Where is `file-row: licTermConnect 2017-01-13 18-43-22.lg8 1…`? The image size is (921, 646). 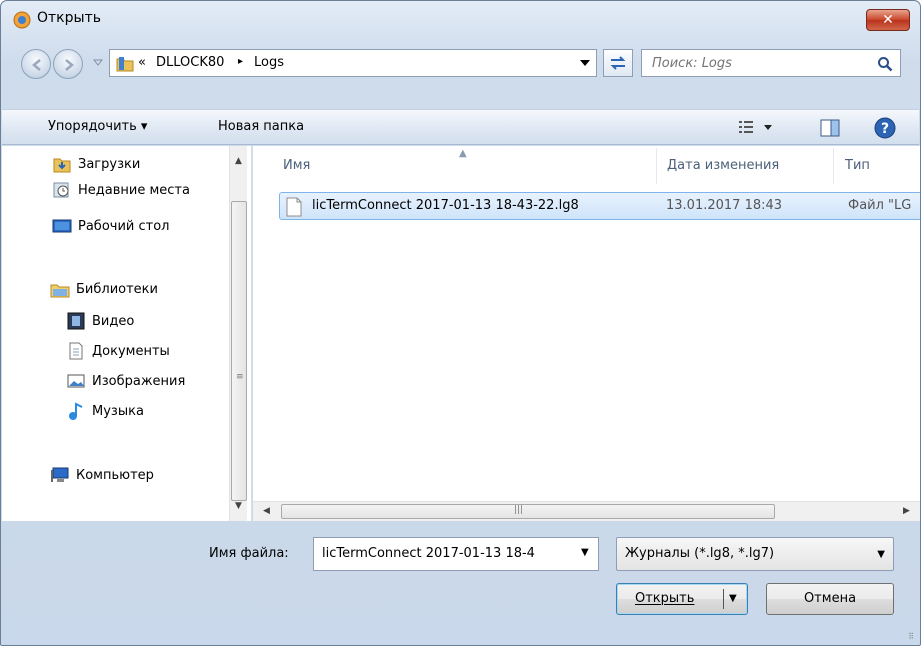 file-row: licTermConnect 2017-01-13 18-43-22.lg8 1… is located at coordinates (599, 206).